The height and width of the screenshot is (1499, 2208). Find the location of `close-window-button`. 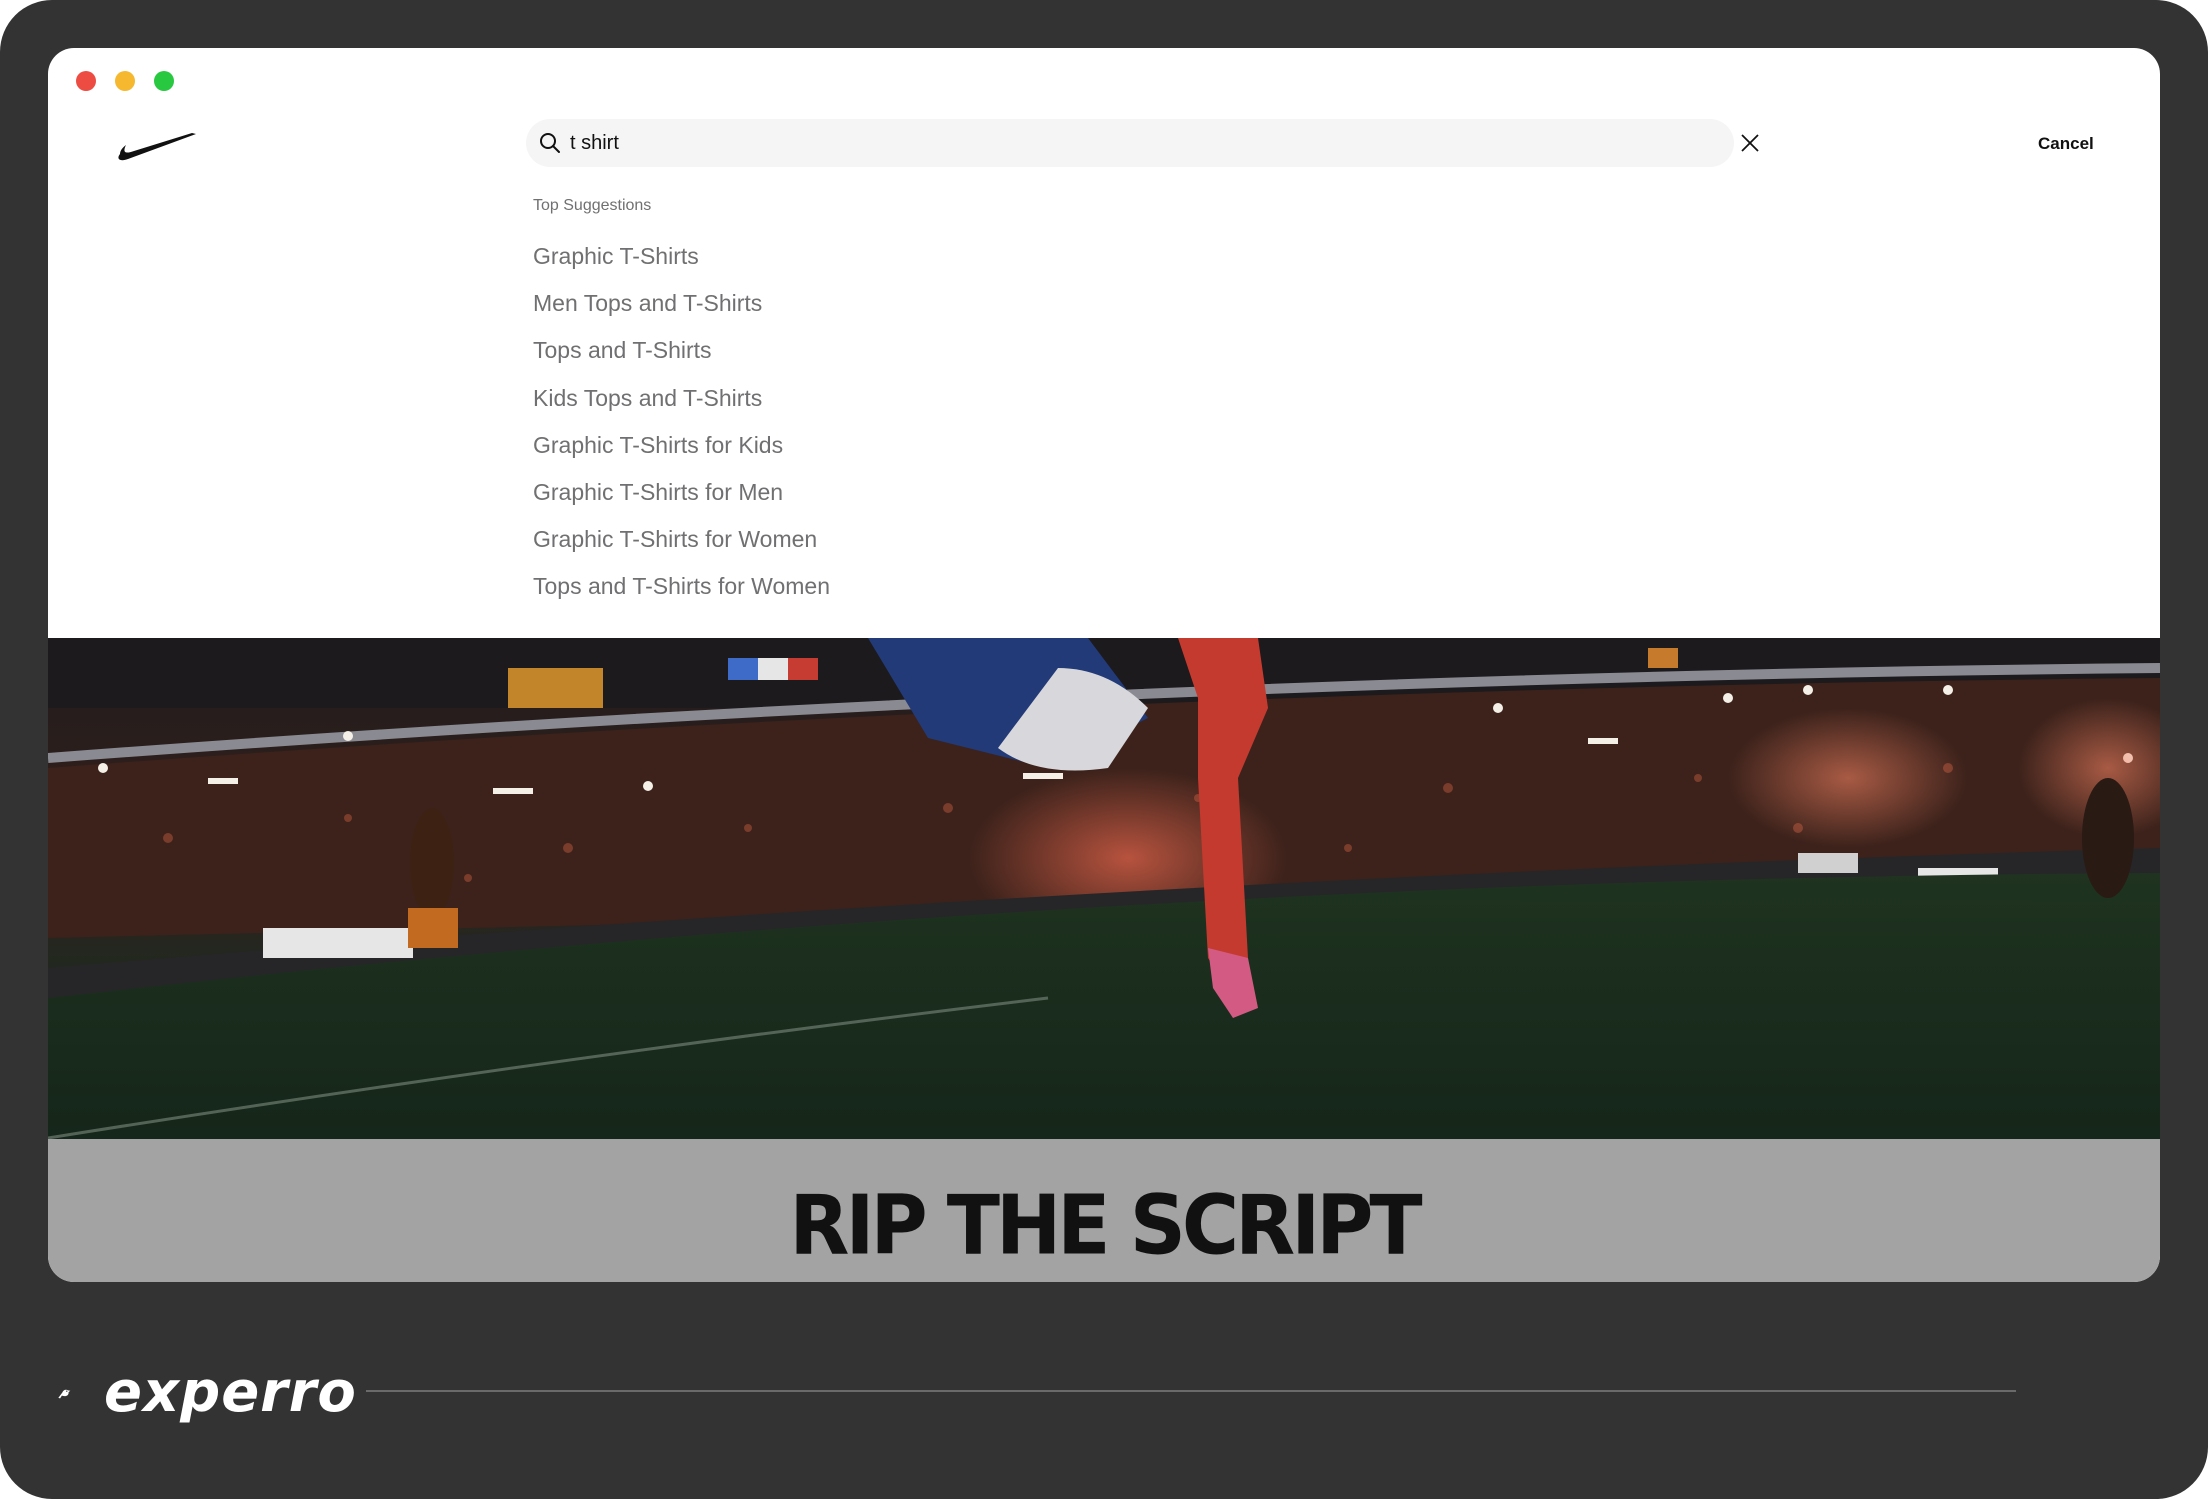

close-window-button is located at coordinates (86, 81).